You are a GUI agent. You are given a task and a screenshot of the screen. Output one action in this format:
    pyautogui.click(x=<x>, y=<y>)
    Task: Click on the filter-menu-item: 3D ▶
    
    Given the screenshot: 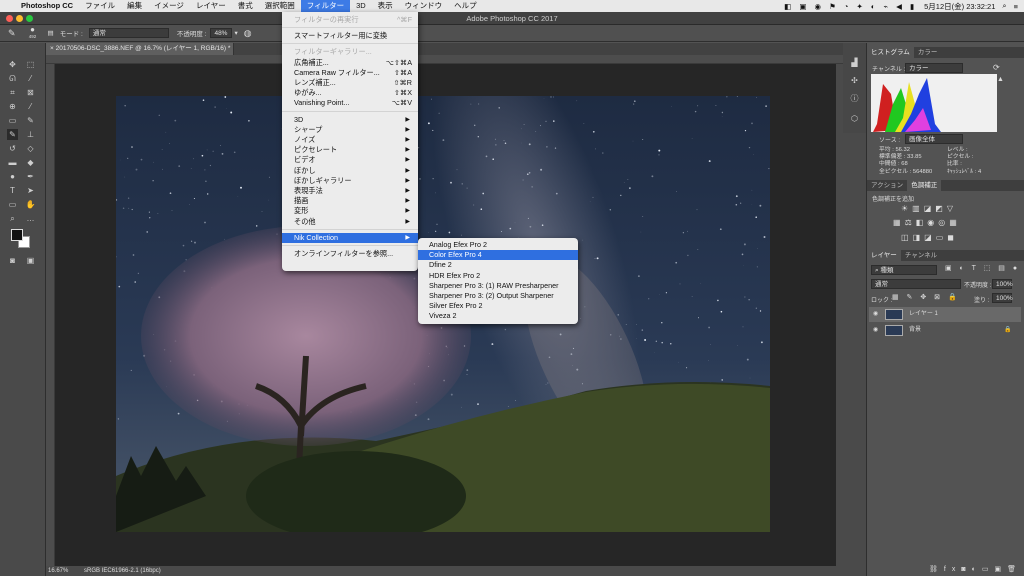 What is the action you would take?
    pyautogui.click(x=350, y=120)
    